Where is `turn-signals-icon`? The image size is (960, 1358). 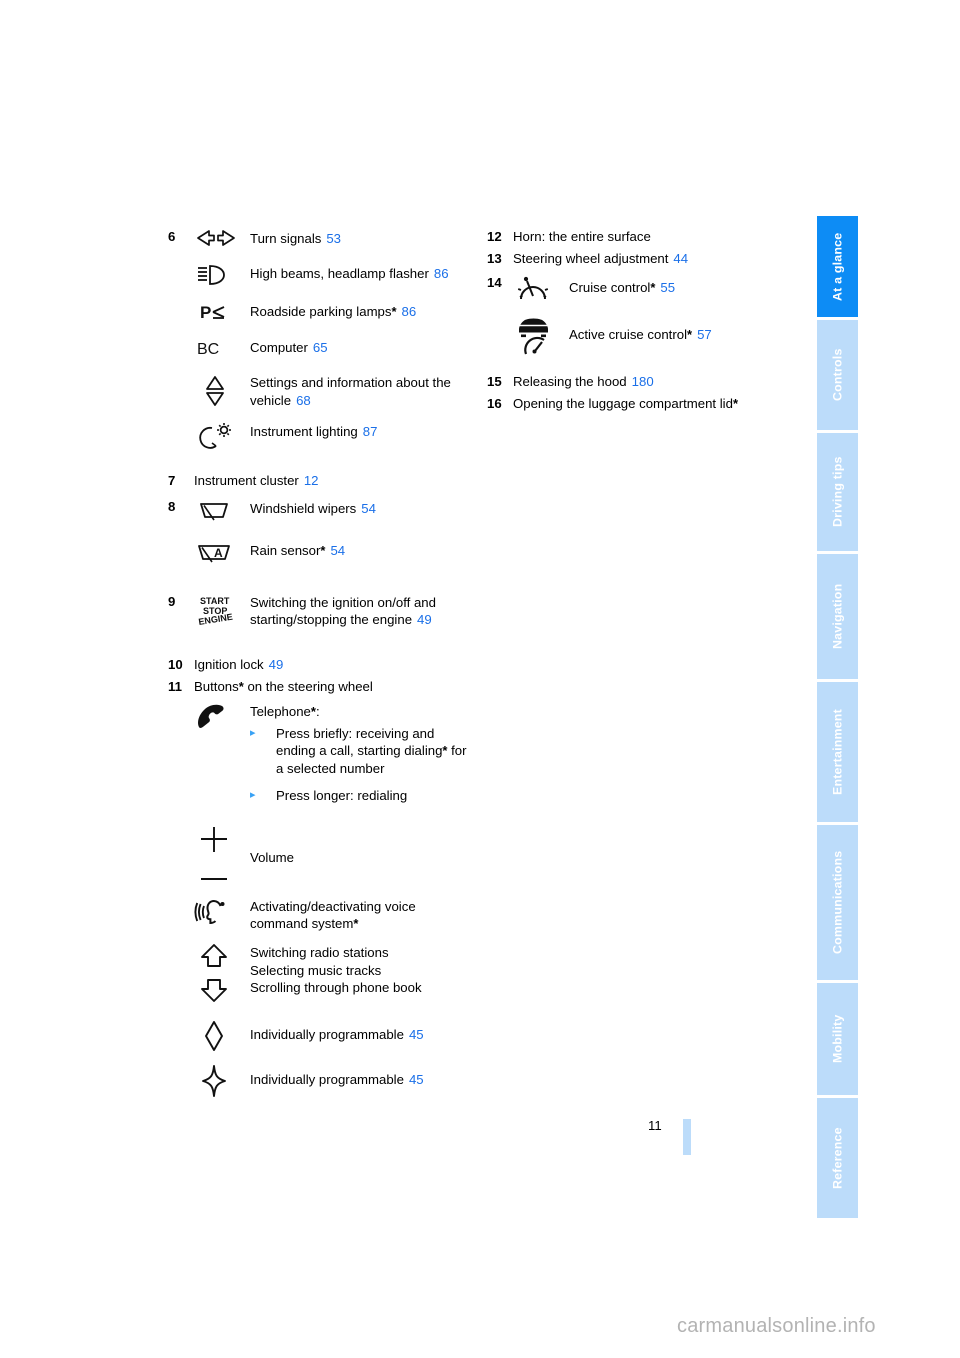 turn-signals-icon is located at coordinates (222, 237).